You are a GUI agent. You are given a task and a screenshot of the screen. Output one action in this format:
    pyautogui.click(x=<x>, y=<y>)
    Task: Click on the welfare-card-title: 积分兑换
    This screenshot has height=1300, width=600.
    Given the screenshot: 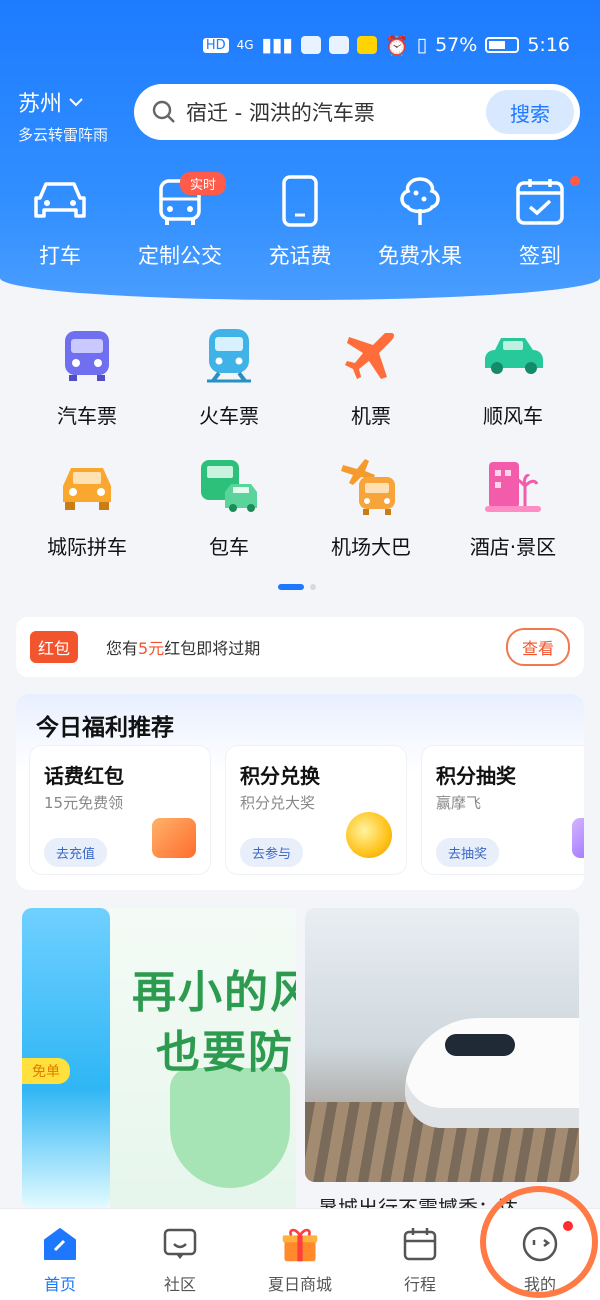 What is the action you would take?
    pyautogui.click(x=280, y=776)
    